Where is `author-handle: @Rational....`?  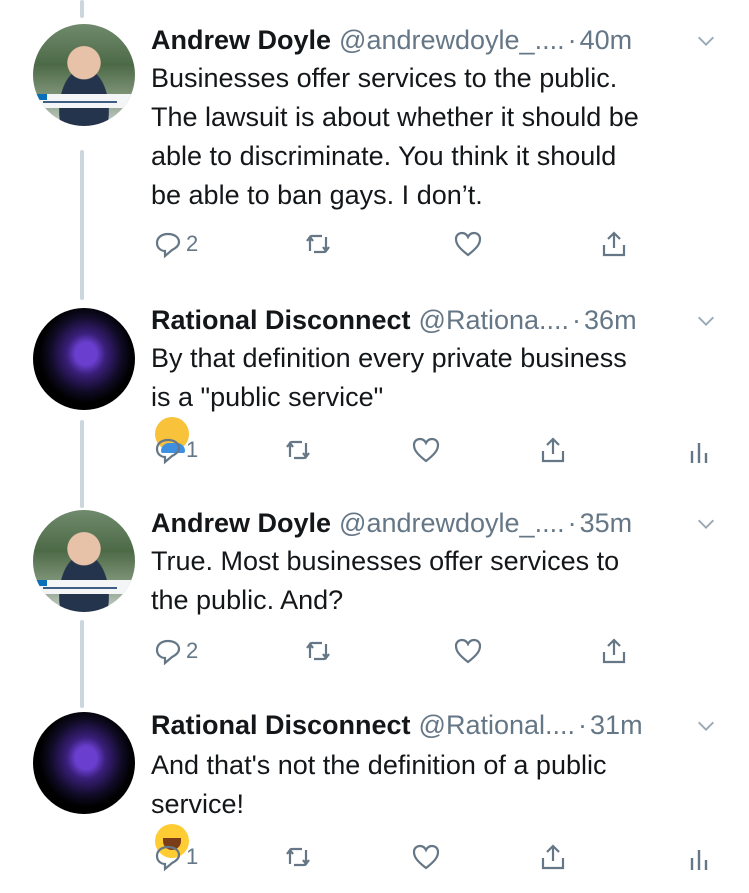 author-handle: @Rational.... is located at coordinates (497, 725).